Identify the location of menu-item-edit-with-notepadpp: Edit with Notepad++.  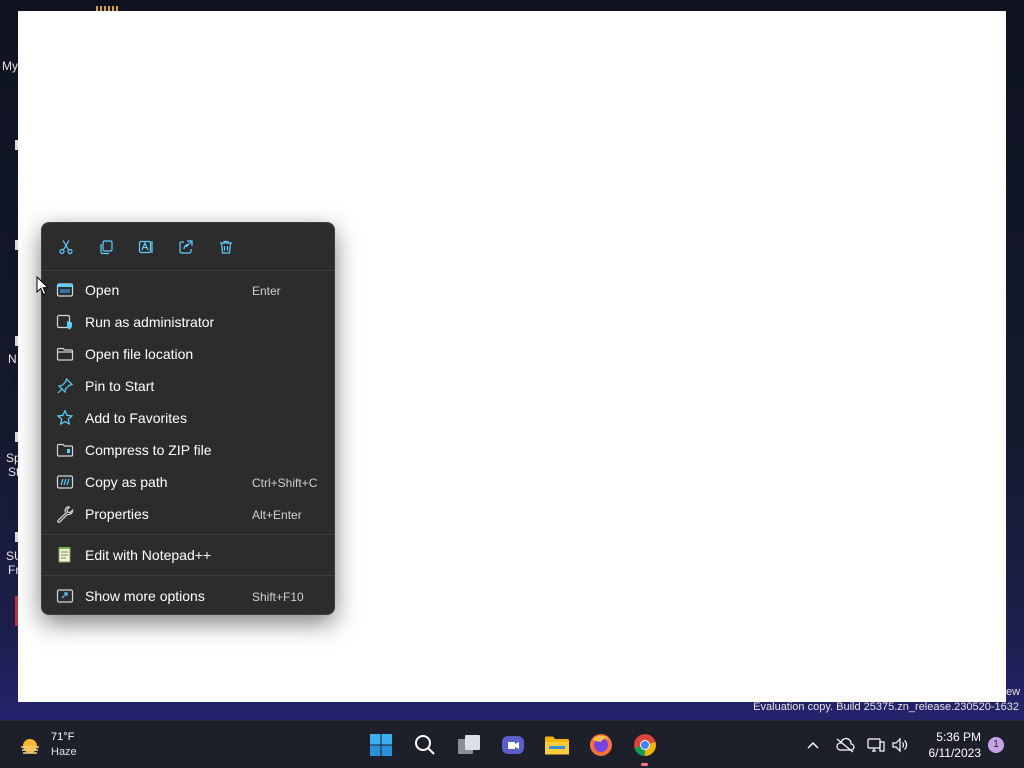
(188, 555).